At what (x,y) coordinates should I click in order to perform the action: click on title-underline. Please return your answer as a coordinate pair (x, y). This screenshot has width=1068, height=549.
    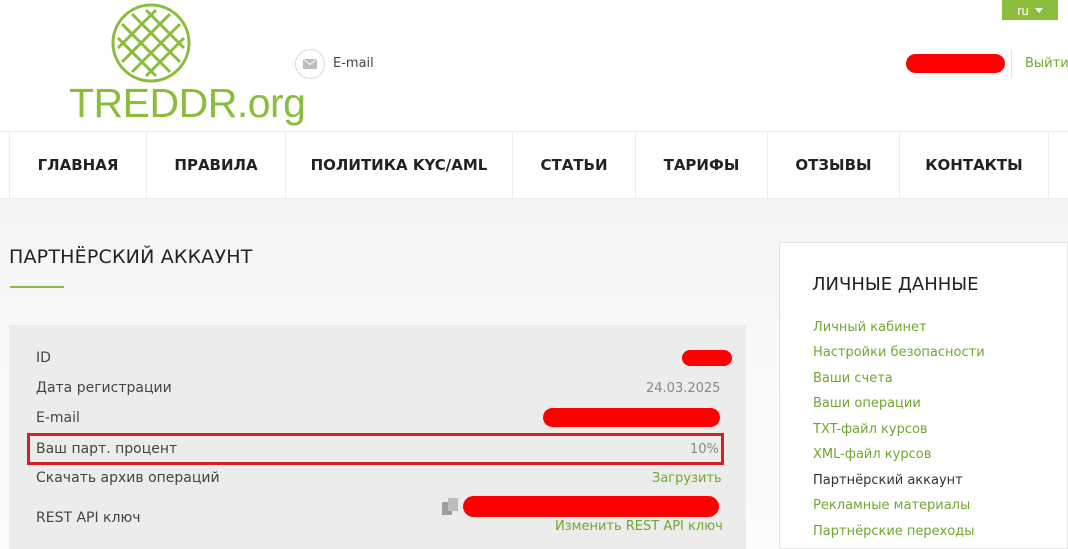
    Looking at the image, I should click on (37, 287).